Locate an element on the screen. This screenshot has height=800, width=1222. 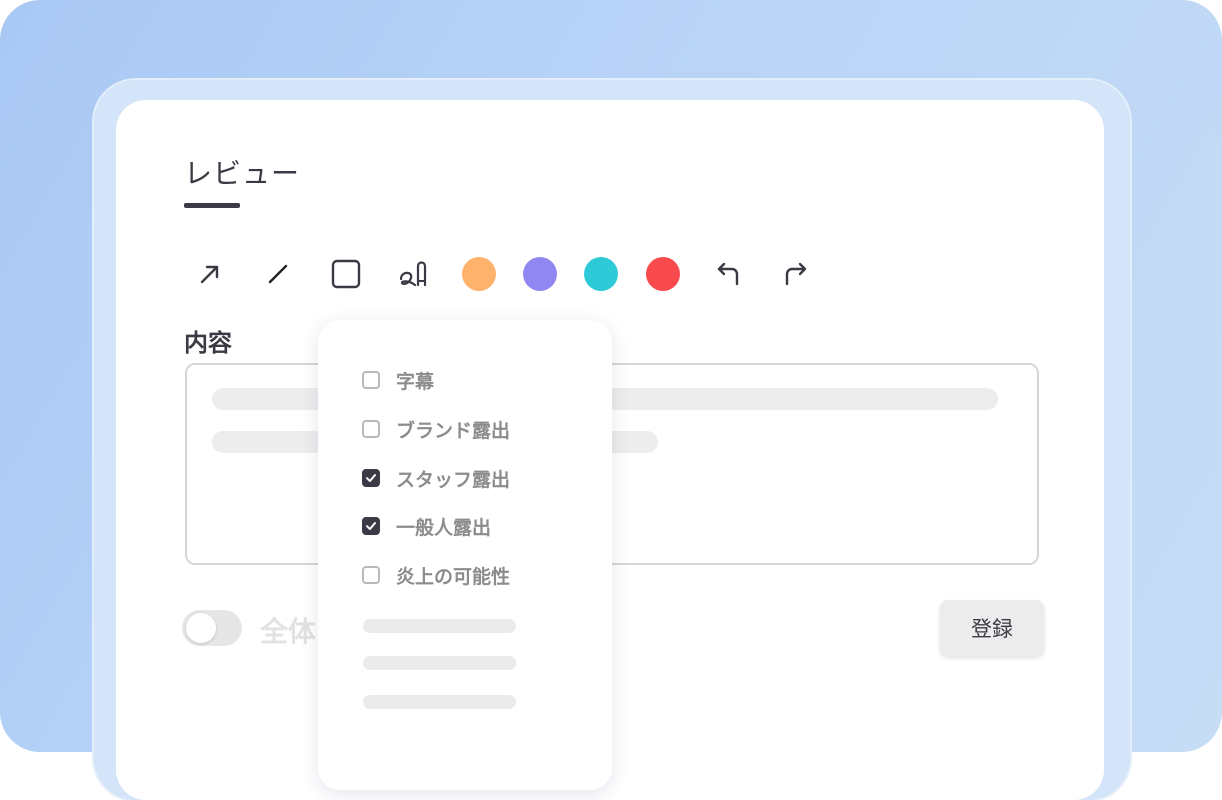
redo-icon is located at coordinates (796, 274).